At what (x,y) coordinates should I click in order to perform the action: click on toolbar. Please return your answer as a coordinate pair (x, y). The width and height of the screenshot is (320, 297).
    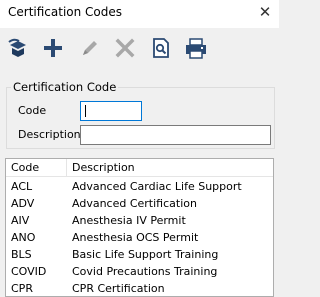
    Looking at the image, I should click on (139, 48).